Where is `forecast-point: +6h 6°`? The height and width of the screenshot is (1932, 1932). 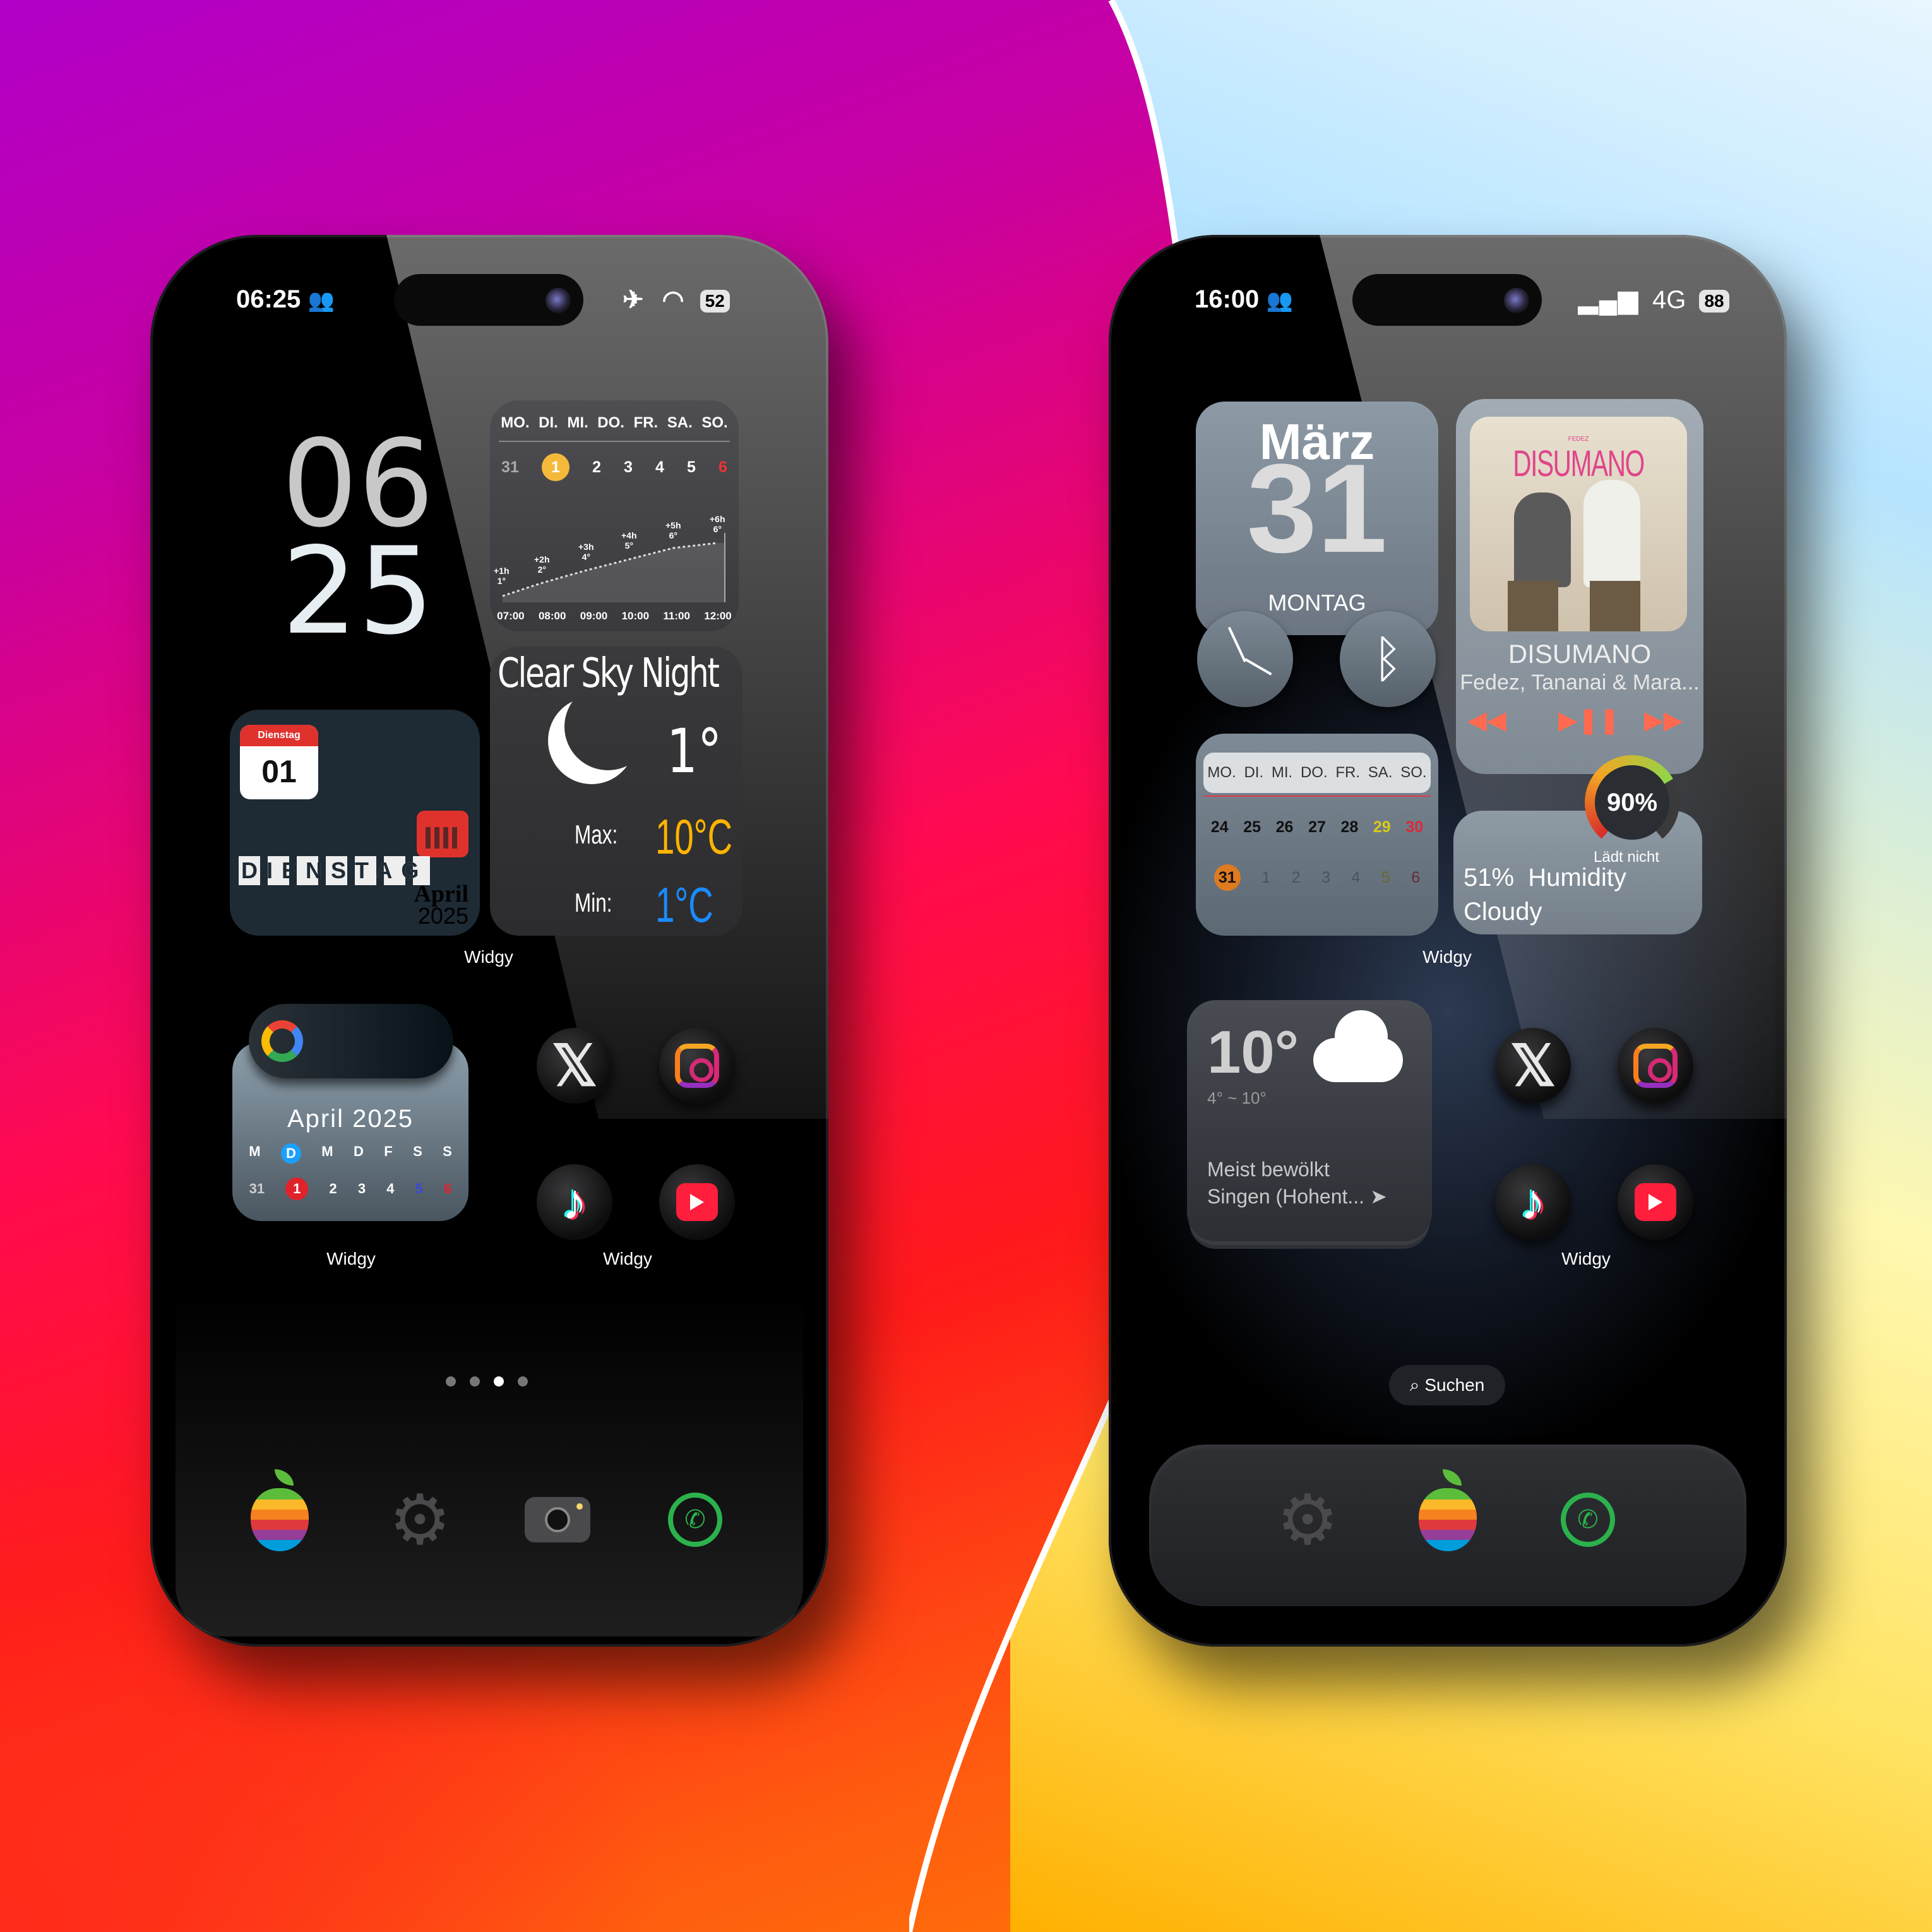 forecast-point: +6h 6° is located at coordinates (717, 524).